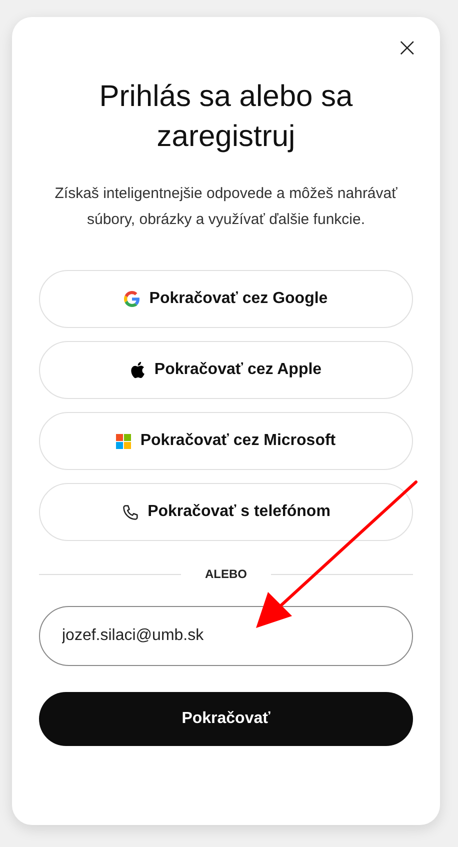 The height and width of the screenshot is (847, 458). Describe the element at coordinates (226, 117) in the screenshot. I see `dialog-title: Prihlás sa alebo sa zaregistruj` at that location.